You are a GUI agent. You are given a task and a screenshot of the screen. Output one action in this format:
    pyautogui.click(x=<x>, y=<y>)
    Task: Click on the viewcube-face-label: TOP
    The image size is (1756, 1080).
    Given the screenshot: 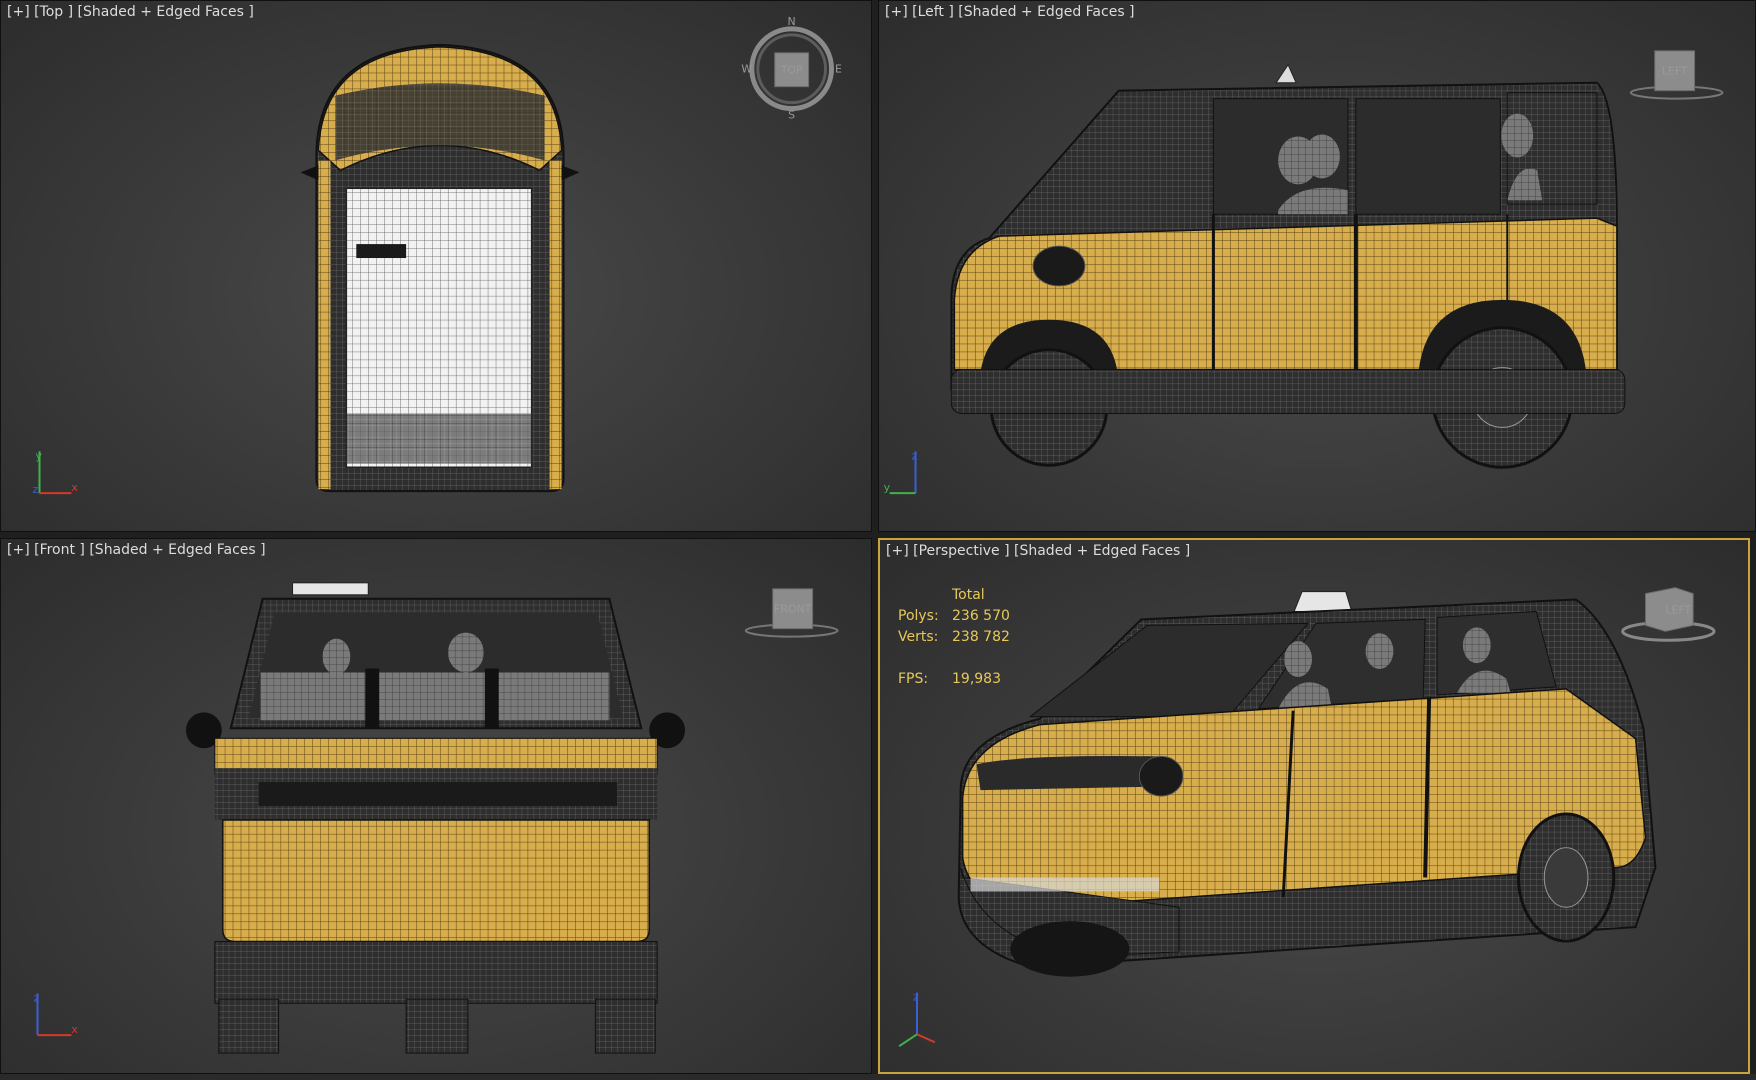 What is the action you would take?
    pyautogui.click(x=791, y=70)
    